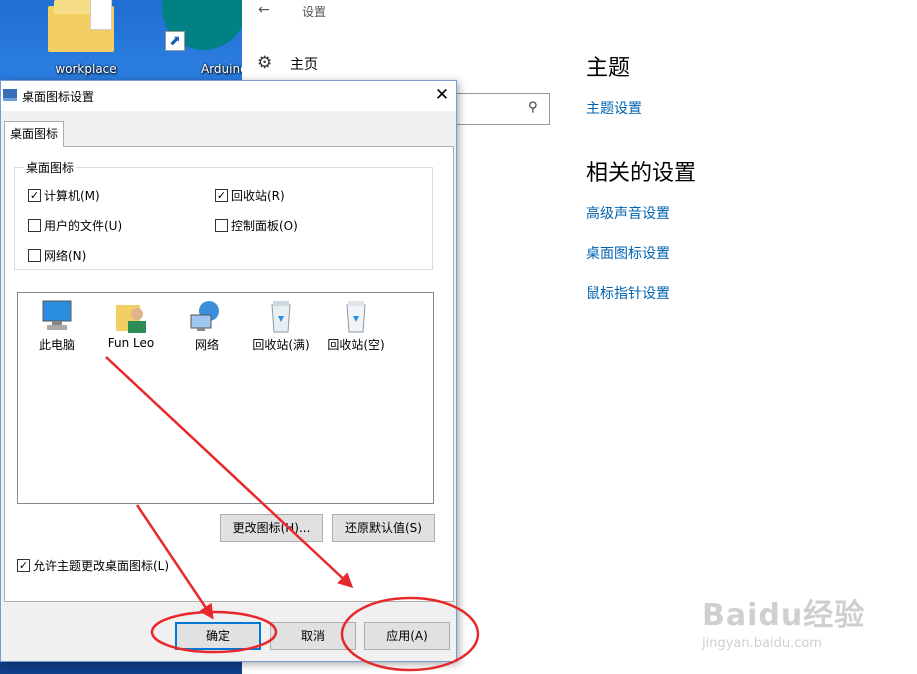  What do you see at coordinates (281, 345) in the screenshot?
I see `list-item-label: 回收站(满)` at bounding box center [281, 345].